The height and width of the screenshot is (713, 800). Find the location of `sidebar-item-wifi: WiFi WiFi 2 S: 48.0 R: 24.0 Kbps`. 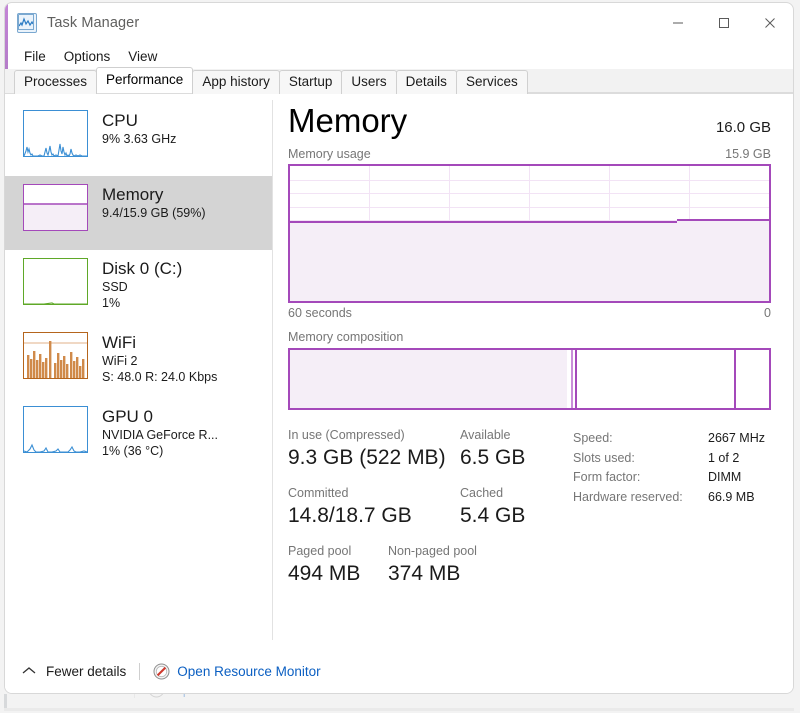

sidebar-item-wifi: WiFi WiFi 2 S: 48.0 R: 24.0 Kbps is located at coordinates (138, 361).